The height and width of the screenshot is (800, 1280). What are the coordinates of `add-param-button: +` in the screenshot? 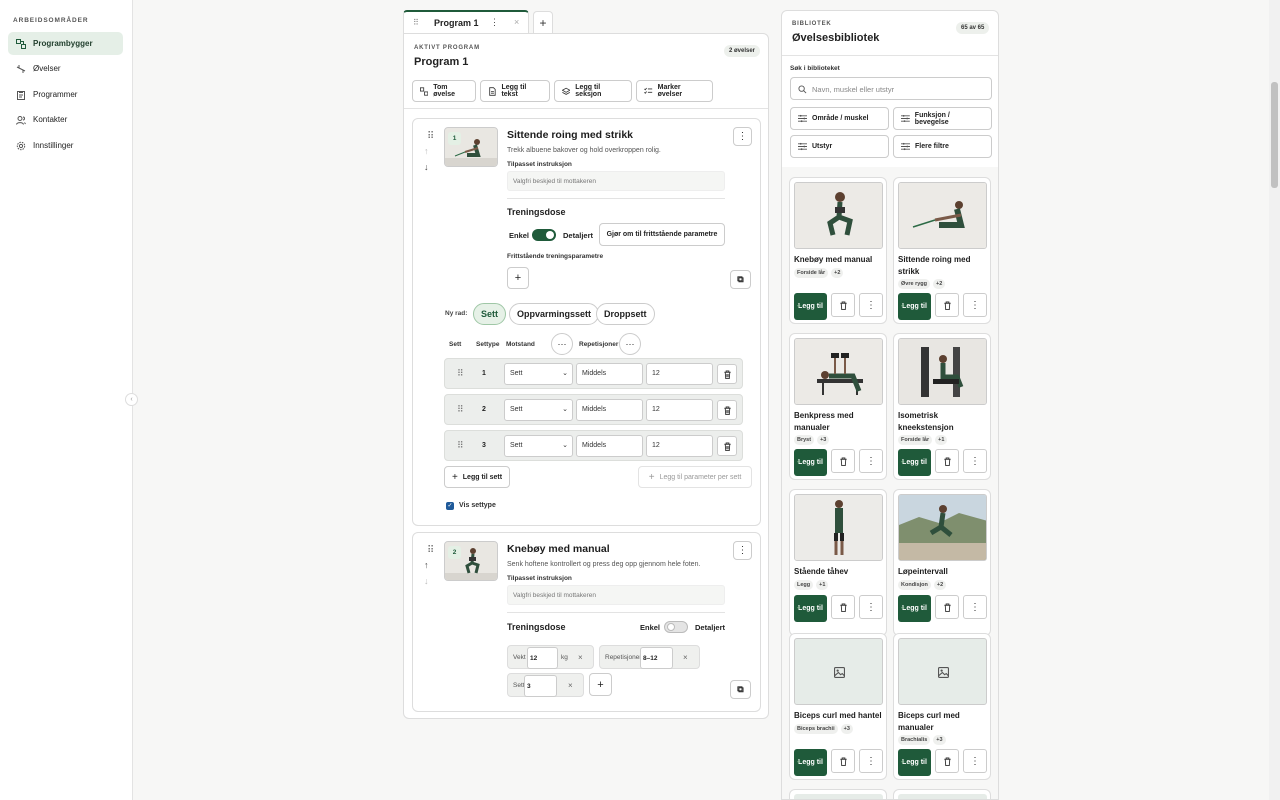 It's located at (600, 684).